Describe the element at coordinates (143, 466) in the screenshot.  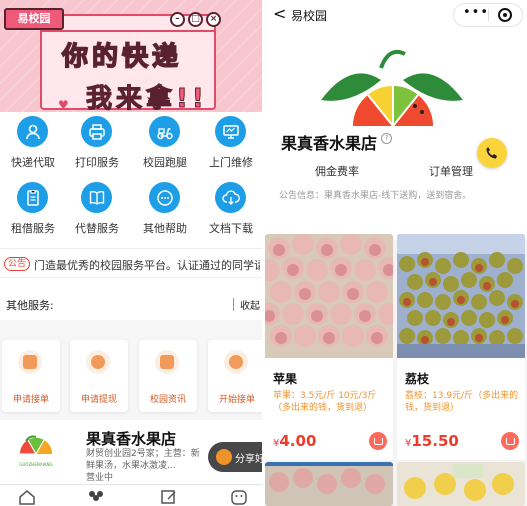
I see `shop-description: 财贸创业园2号家；主营：新鲜果汤，水果冰激凌... 营业中` at that location.